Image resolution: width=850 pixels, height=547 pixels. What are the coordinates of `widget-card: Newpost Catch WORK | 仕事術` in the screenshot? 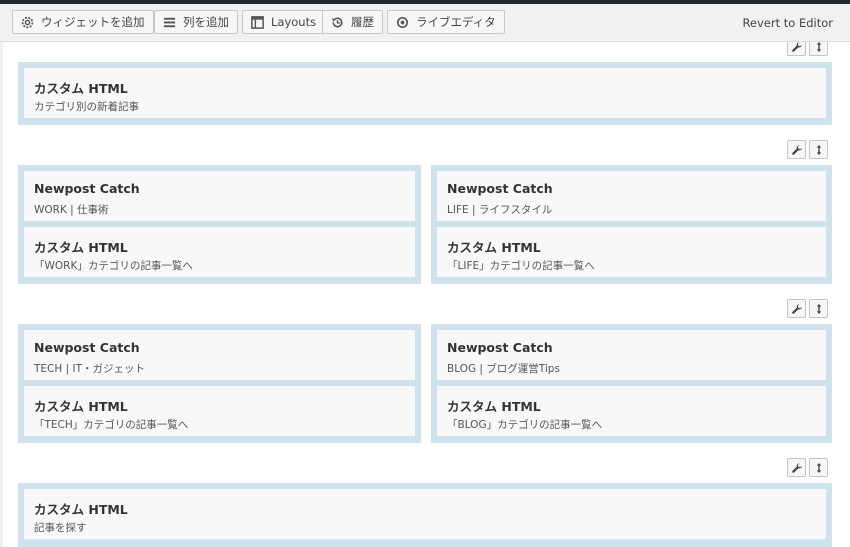 It's located at (219, 196).